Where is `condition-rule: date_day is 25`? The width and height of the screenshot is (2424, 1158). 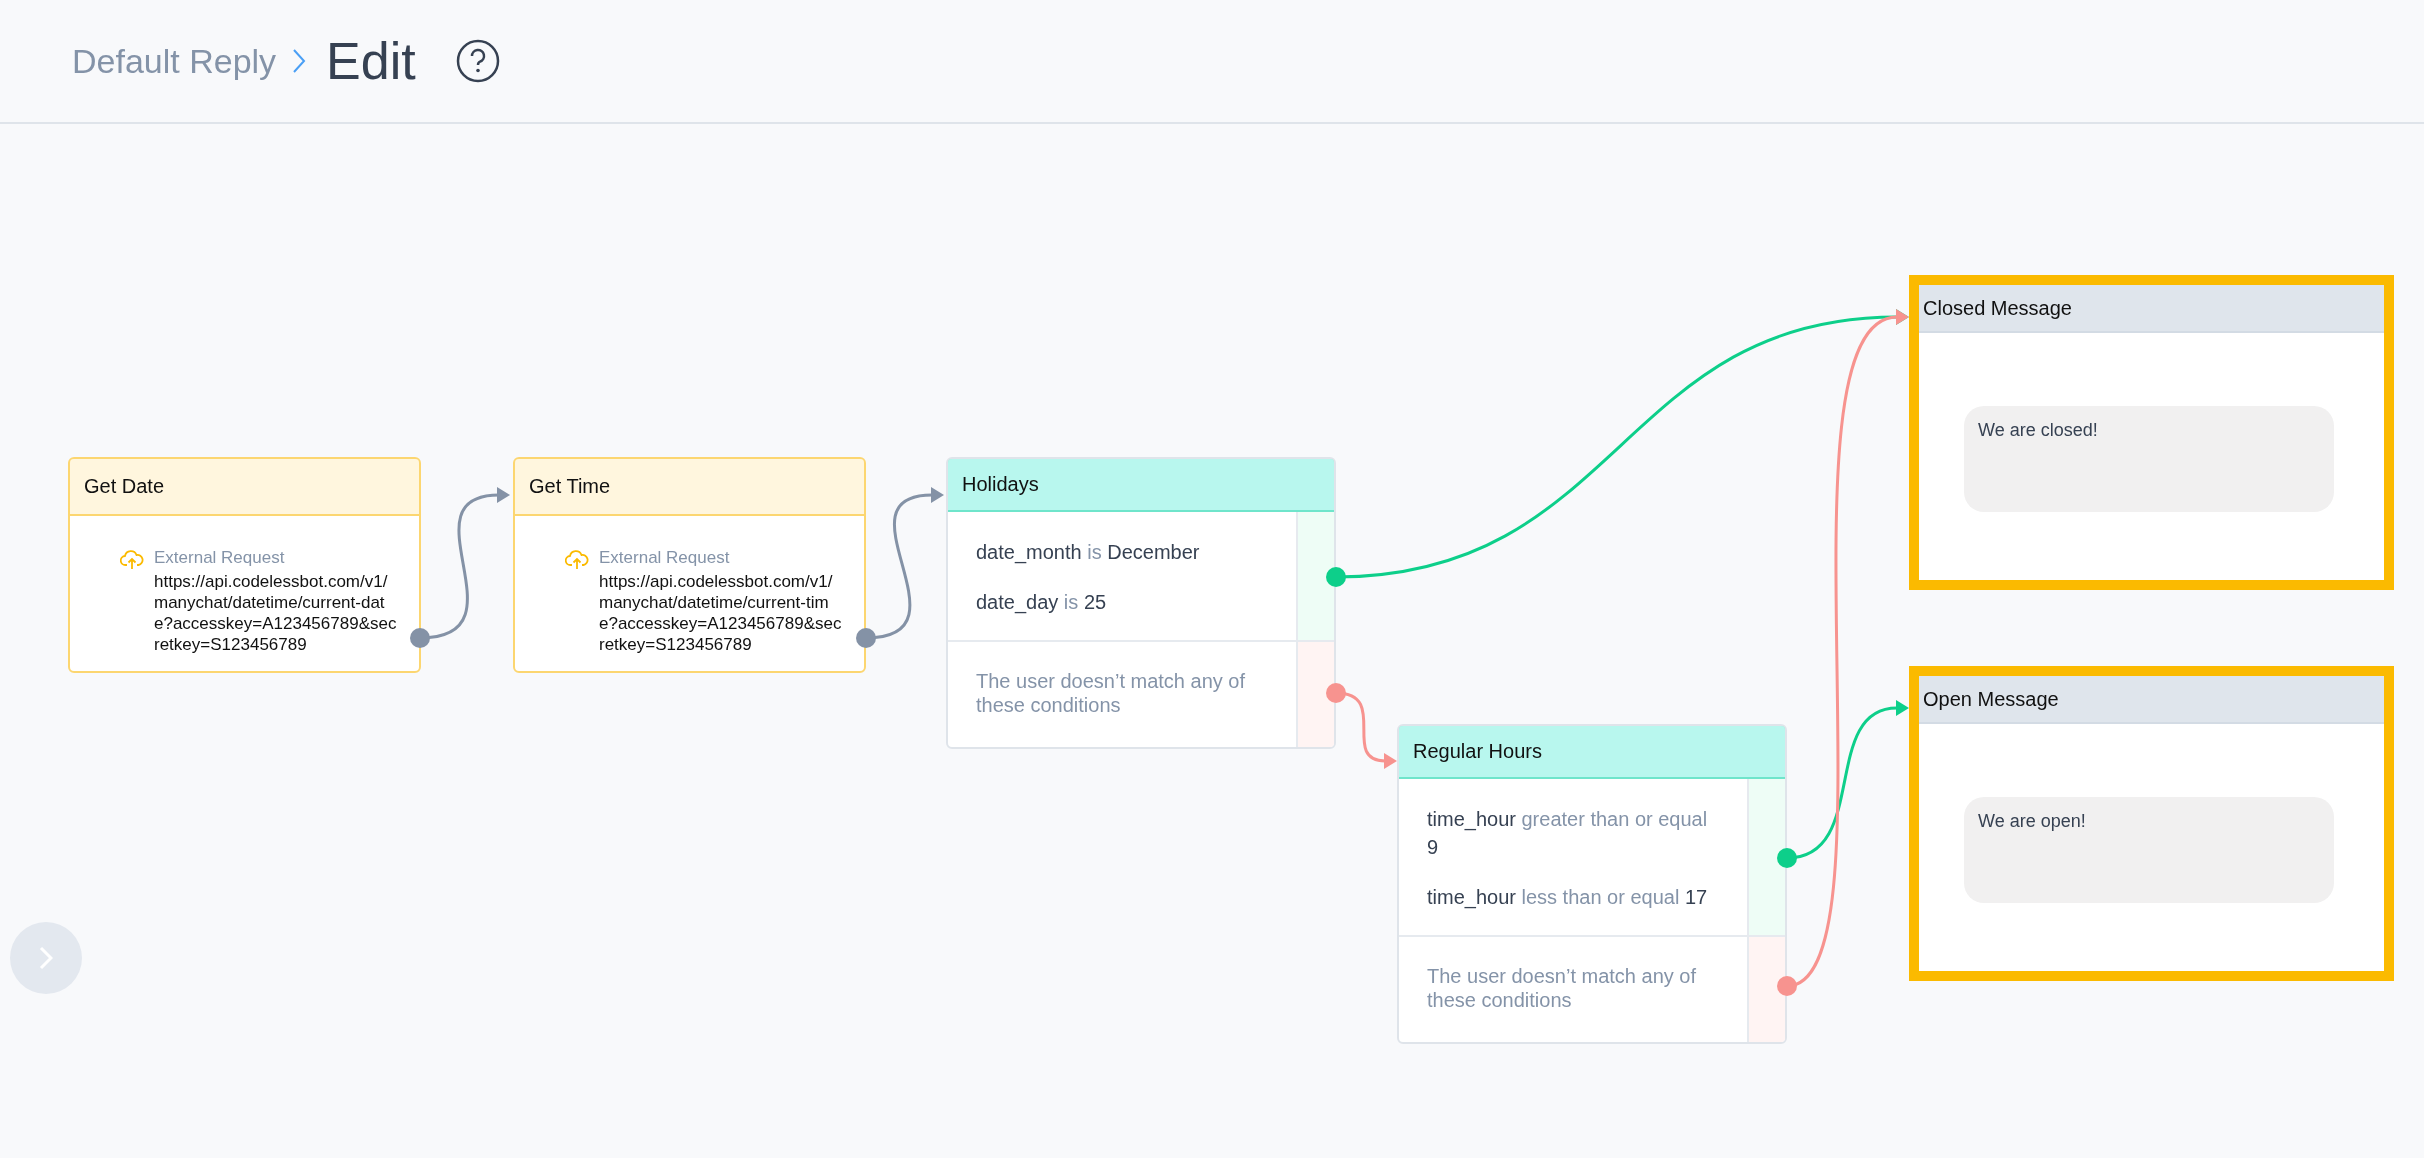
condition-rule: date_day is 25 is located at coordinates (1042, 603).